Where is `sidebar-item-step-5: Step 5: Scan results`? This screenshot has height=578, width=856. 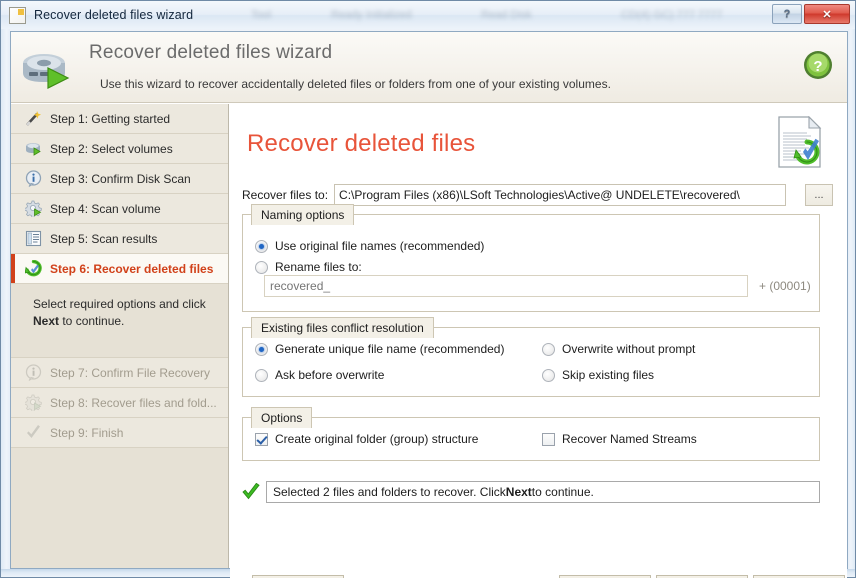
sidebar-item-step-5: Step 5: Scan results is located at coordinates (119, 239).